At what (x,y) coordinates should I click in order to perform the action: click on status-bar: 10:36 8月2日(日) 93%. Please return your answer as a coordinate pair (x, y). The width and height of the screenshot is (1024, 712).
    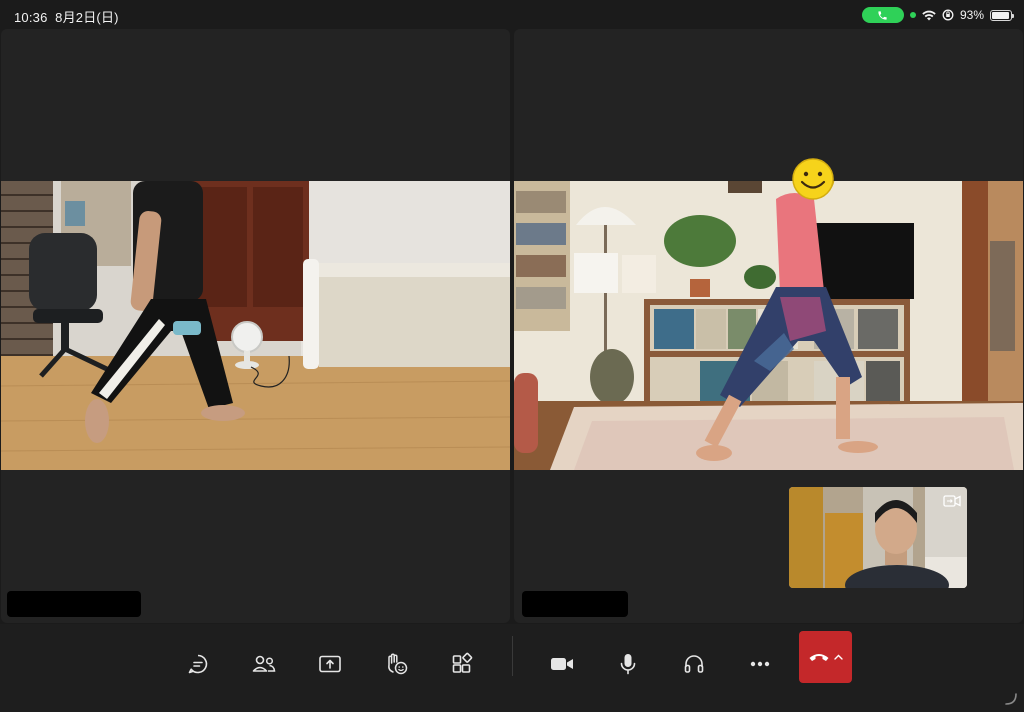
    Looking at the image, I should click on (512, 15).